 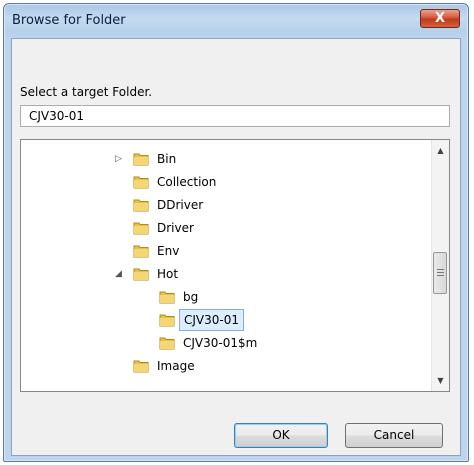 I want to click on scrollbar-thumb, so click(x=440, y=273).